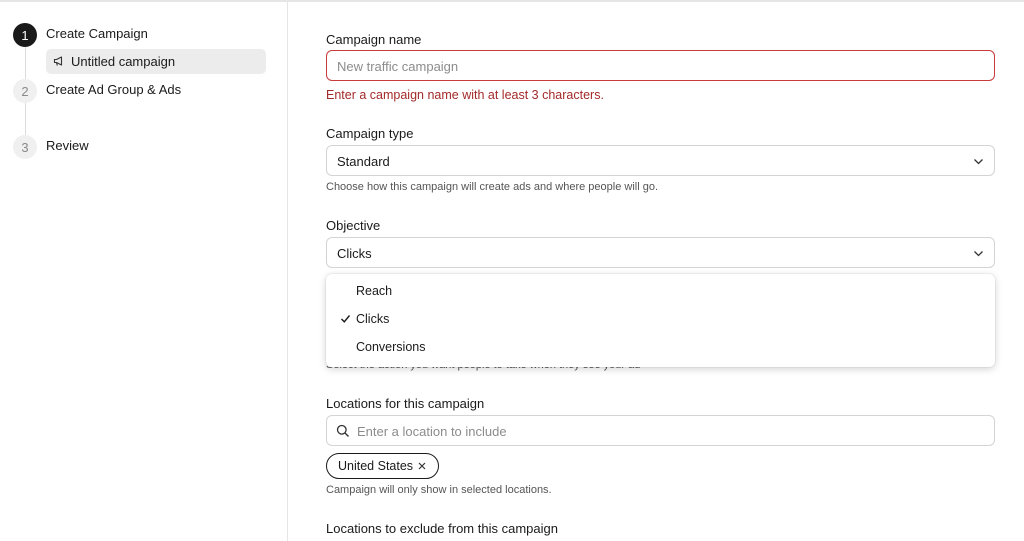 Image resolution: width=1024 pixels, height=541 pixels. Describe the element at coordinates (25, 35) in the screenshot. I see `step-number-badge: 1` at that location.